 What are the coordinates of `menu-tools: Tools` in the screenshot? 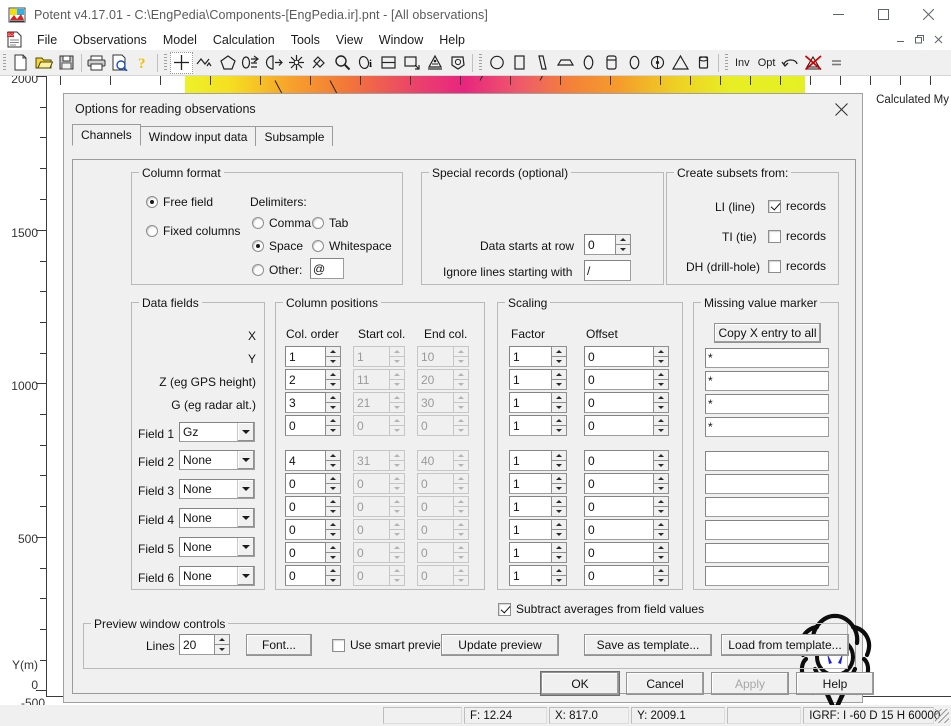 It's located at (305, 40).